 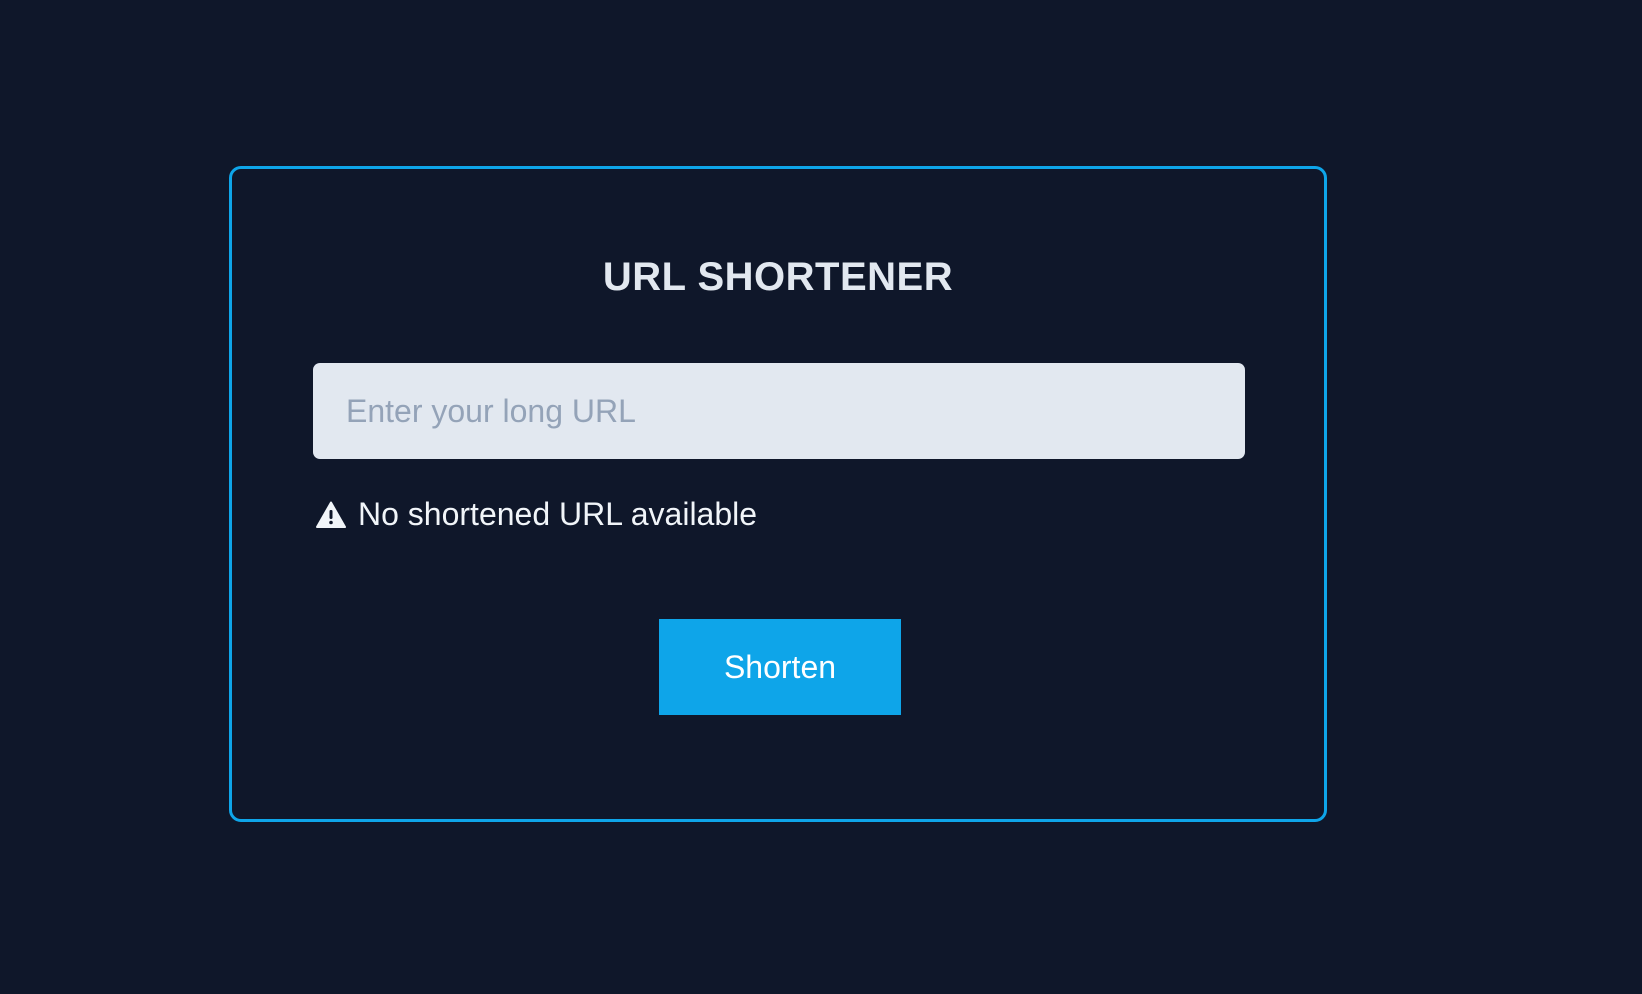 What do you see at coordinates (779, 411) in the screenshot?
I see `long-url-input` at bounding box center [779, 411].